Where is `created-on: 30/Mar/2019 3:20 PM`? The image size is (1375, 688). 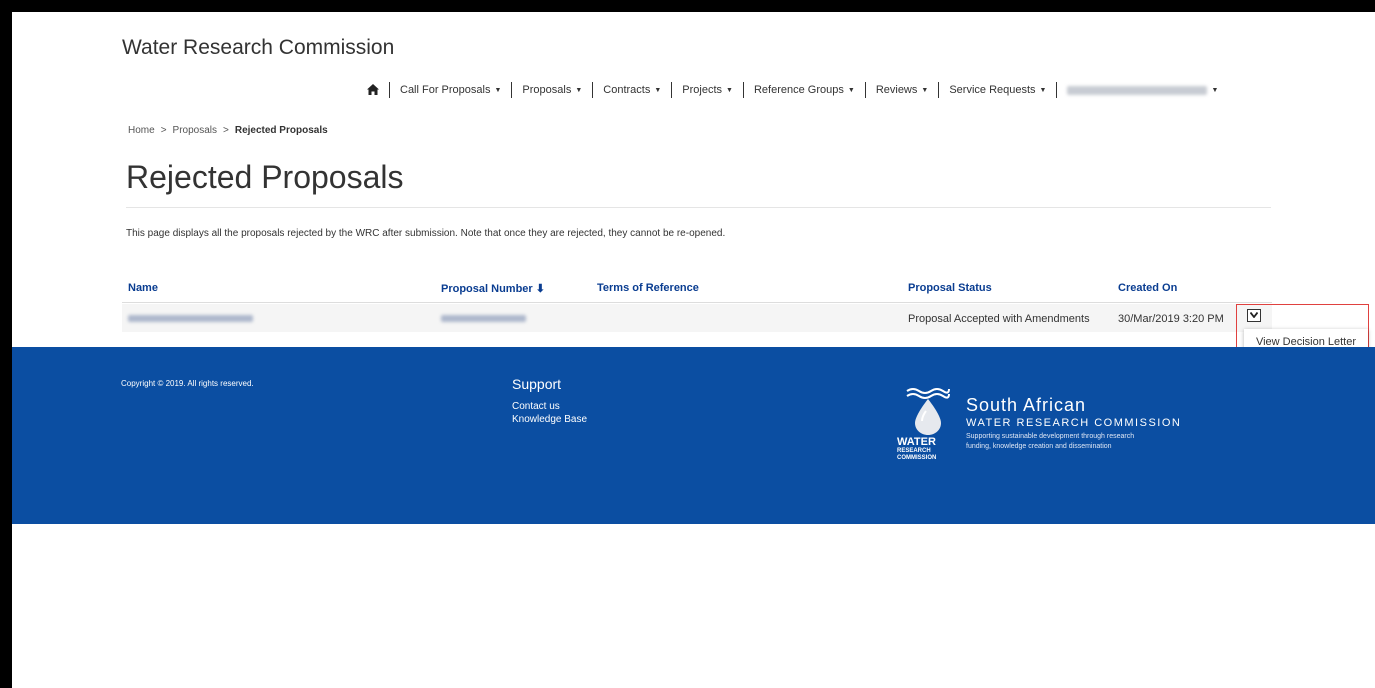
created-on: 30/Mar/2019 3:20 PM is located at coordinates (1171, 319).